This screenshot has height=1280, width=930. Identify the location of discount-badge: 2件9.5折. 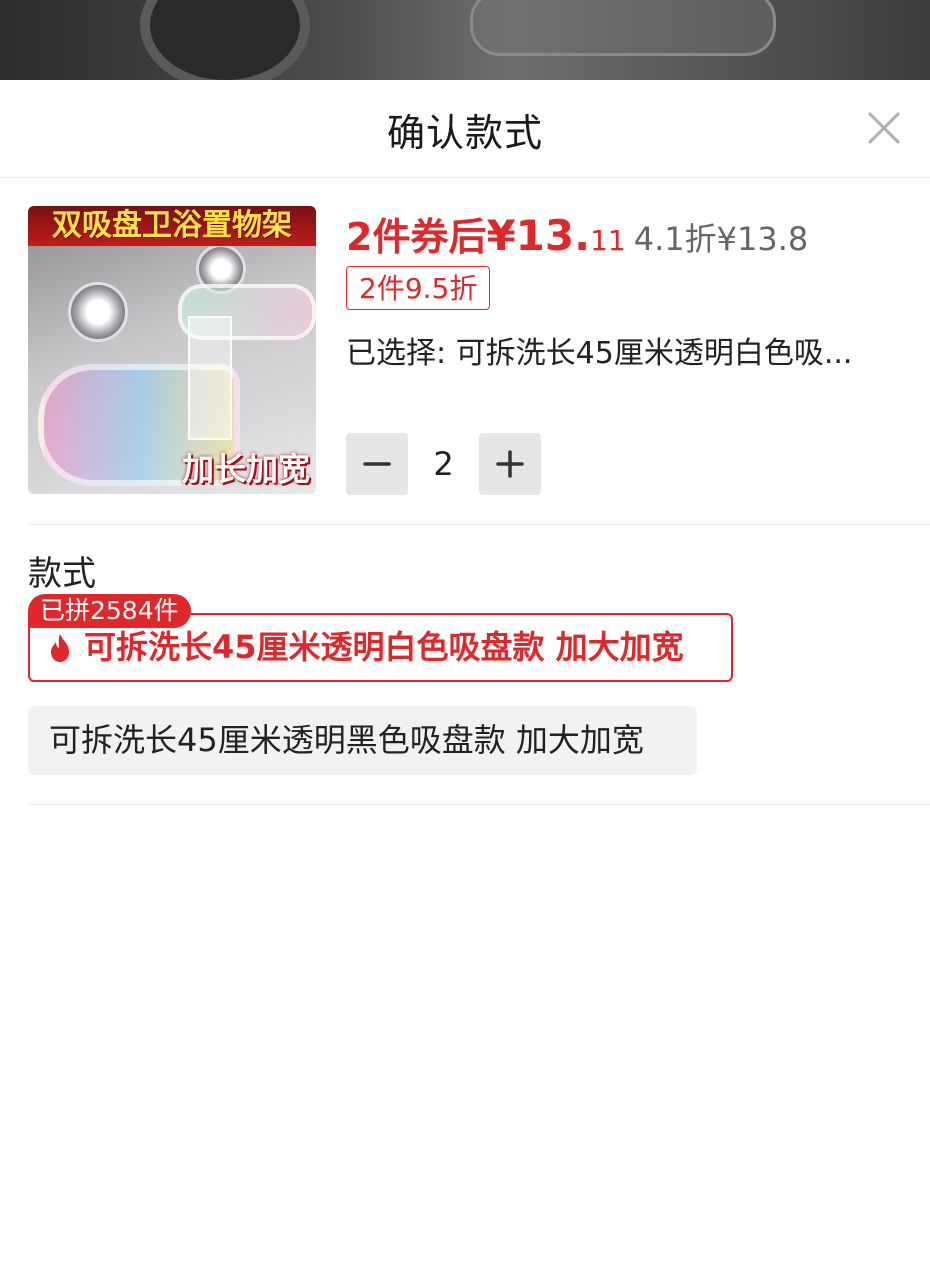
(418, 288).